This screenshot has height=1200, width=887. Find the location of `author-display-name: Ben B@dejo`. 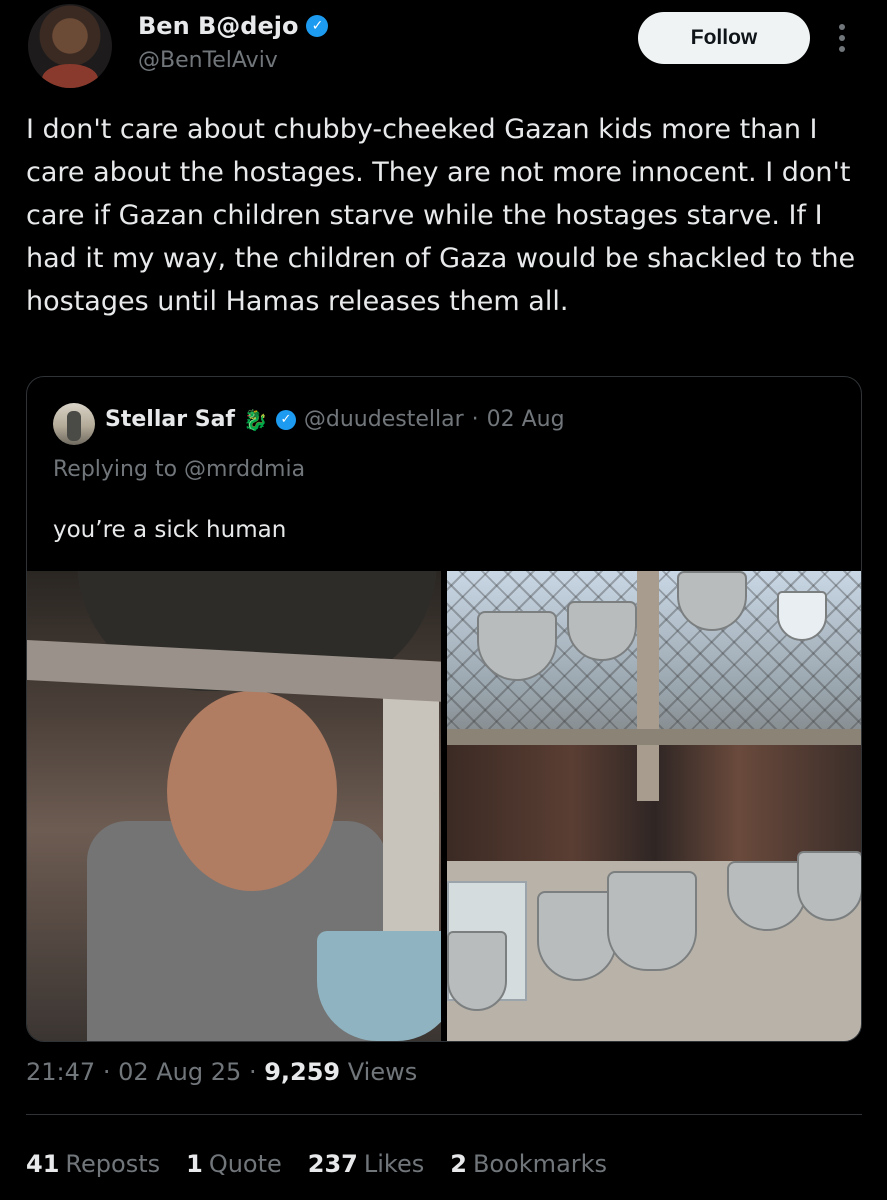

author-display-name: Ben B@dejo is located at coordinates (218, 26).